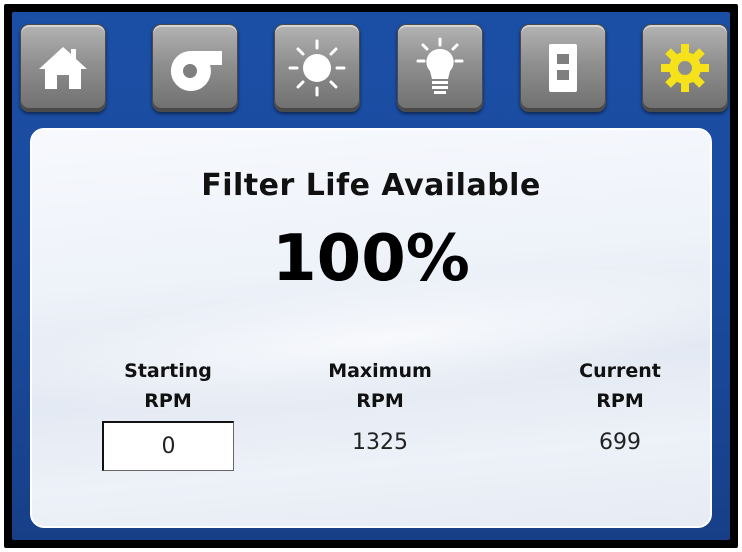  Describe the element at coordinates (168, 386) in the screenshot. I see `starting-rpm-label: Starting RPM` at that location.